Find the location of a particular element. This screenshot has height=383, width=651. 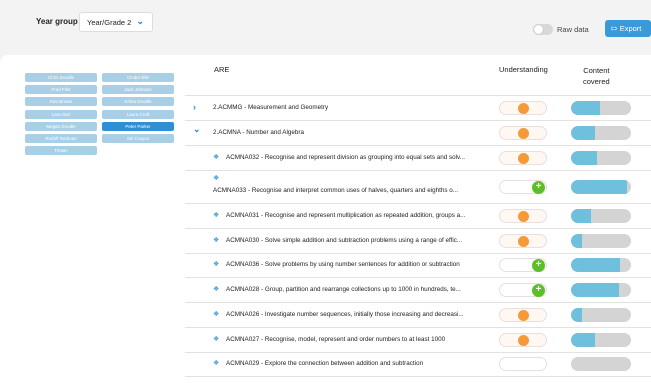

export-icon: ⇰ is located at coordinates (614, 28).